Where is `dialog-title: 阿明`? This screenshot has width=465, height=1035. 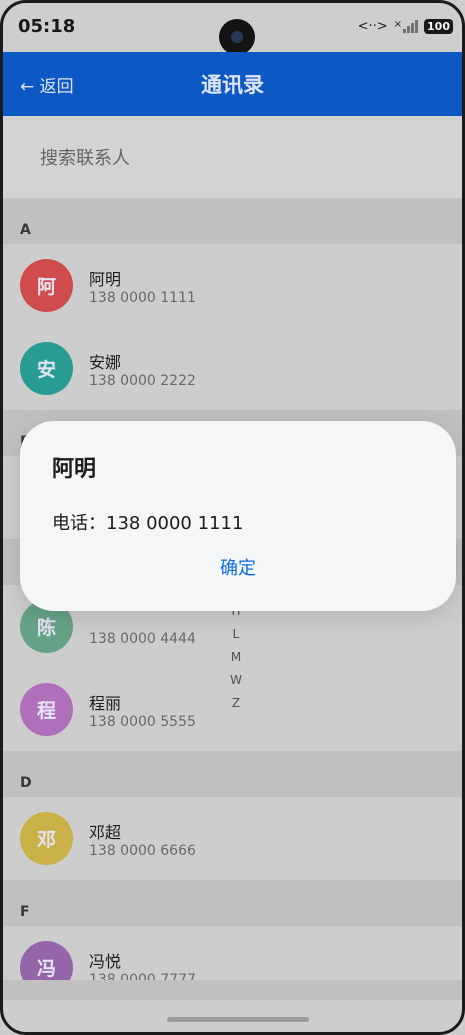 dialog-title: 阿明 is located at coordinates (74, 469).